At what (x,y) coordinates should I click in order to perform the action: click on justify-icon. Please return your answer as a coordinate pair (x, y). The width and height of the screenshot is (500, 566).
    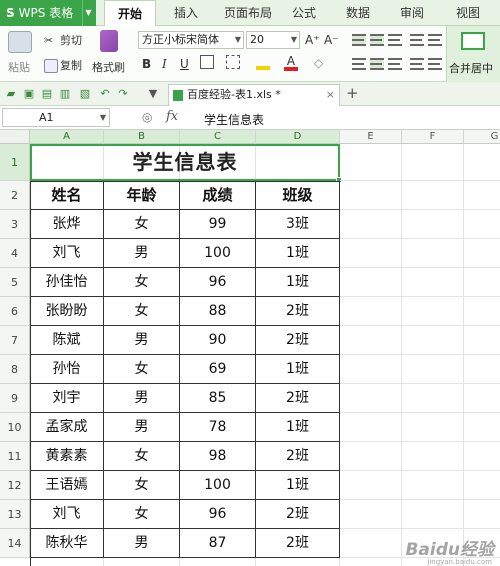
    Looking at the image, I should click on (417, 64).